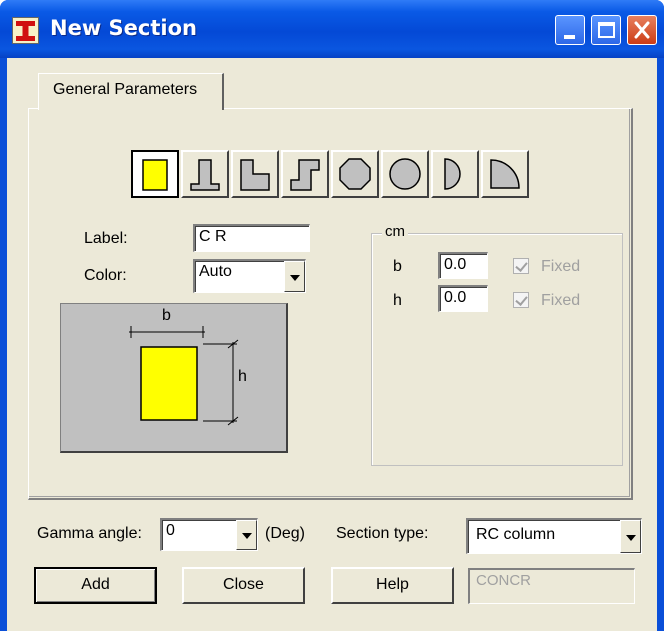 This screenshot has width=664, height=631. Describe the element at coordinates (285, 533) in the screenshot. I see `gamma-unit-label: (Deg)` at that location.